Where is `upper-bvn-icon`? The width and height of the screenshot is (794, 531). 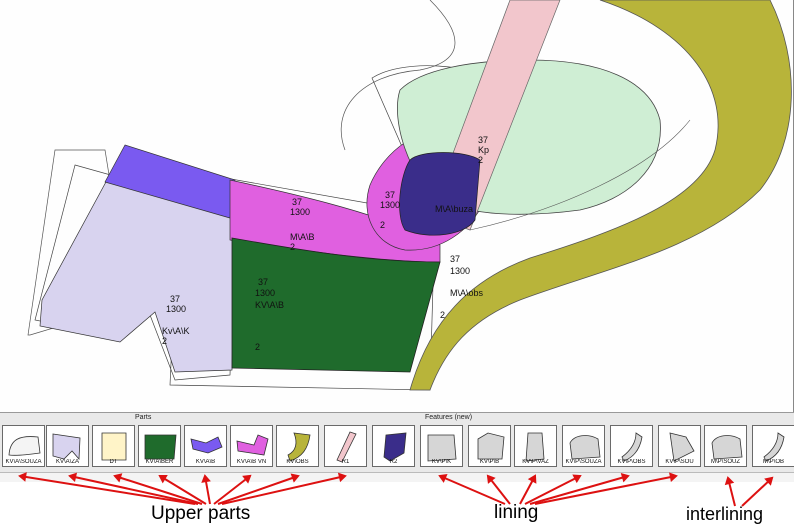
upper-bvn-icon is located at coordinates (252, 445).